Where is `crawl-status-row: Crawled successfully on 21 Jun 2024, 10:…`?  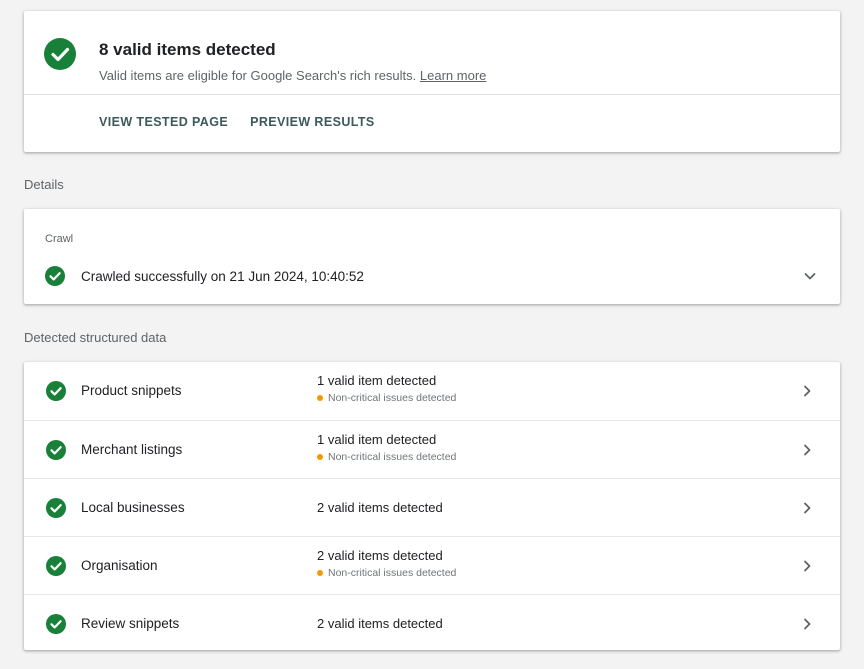
crawl-status-row: Crawled successfully on 21 Jun 2024, 10:… is located at coordinates (431, 276).